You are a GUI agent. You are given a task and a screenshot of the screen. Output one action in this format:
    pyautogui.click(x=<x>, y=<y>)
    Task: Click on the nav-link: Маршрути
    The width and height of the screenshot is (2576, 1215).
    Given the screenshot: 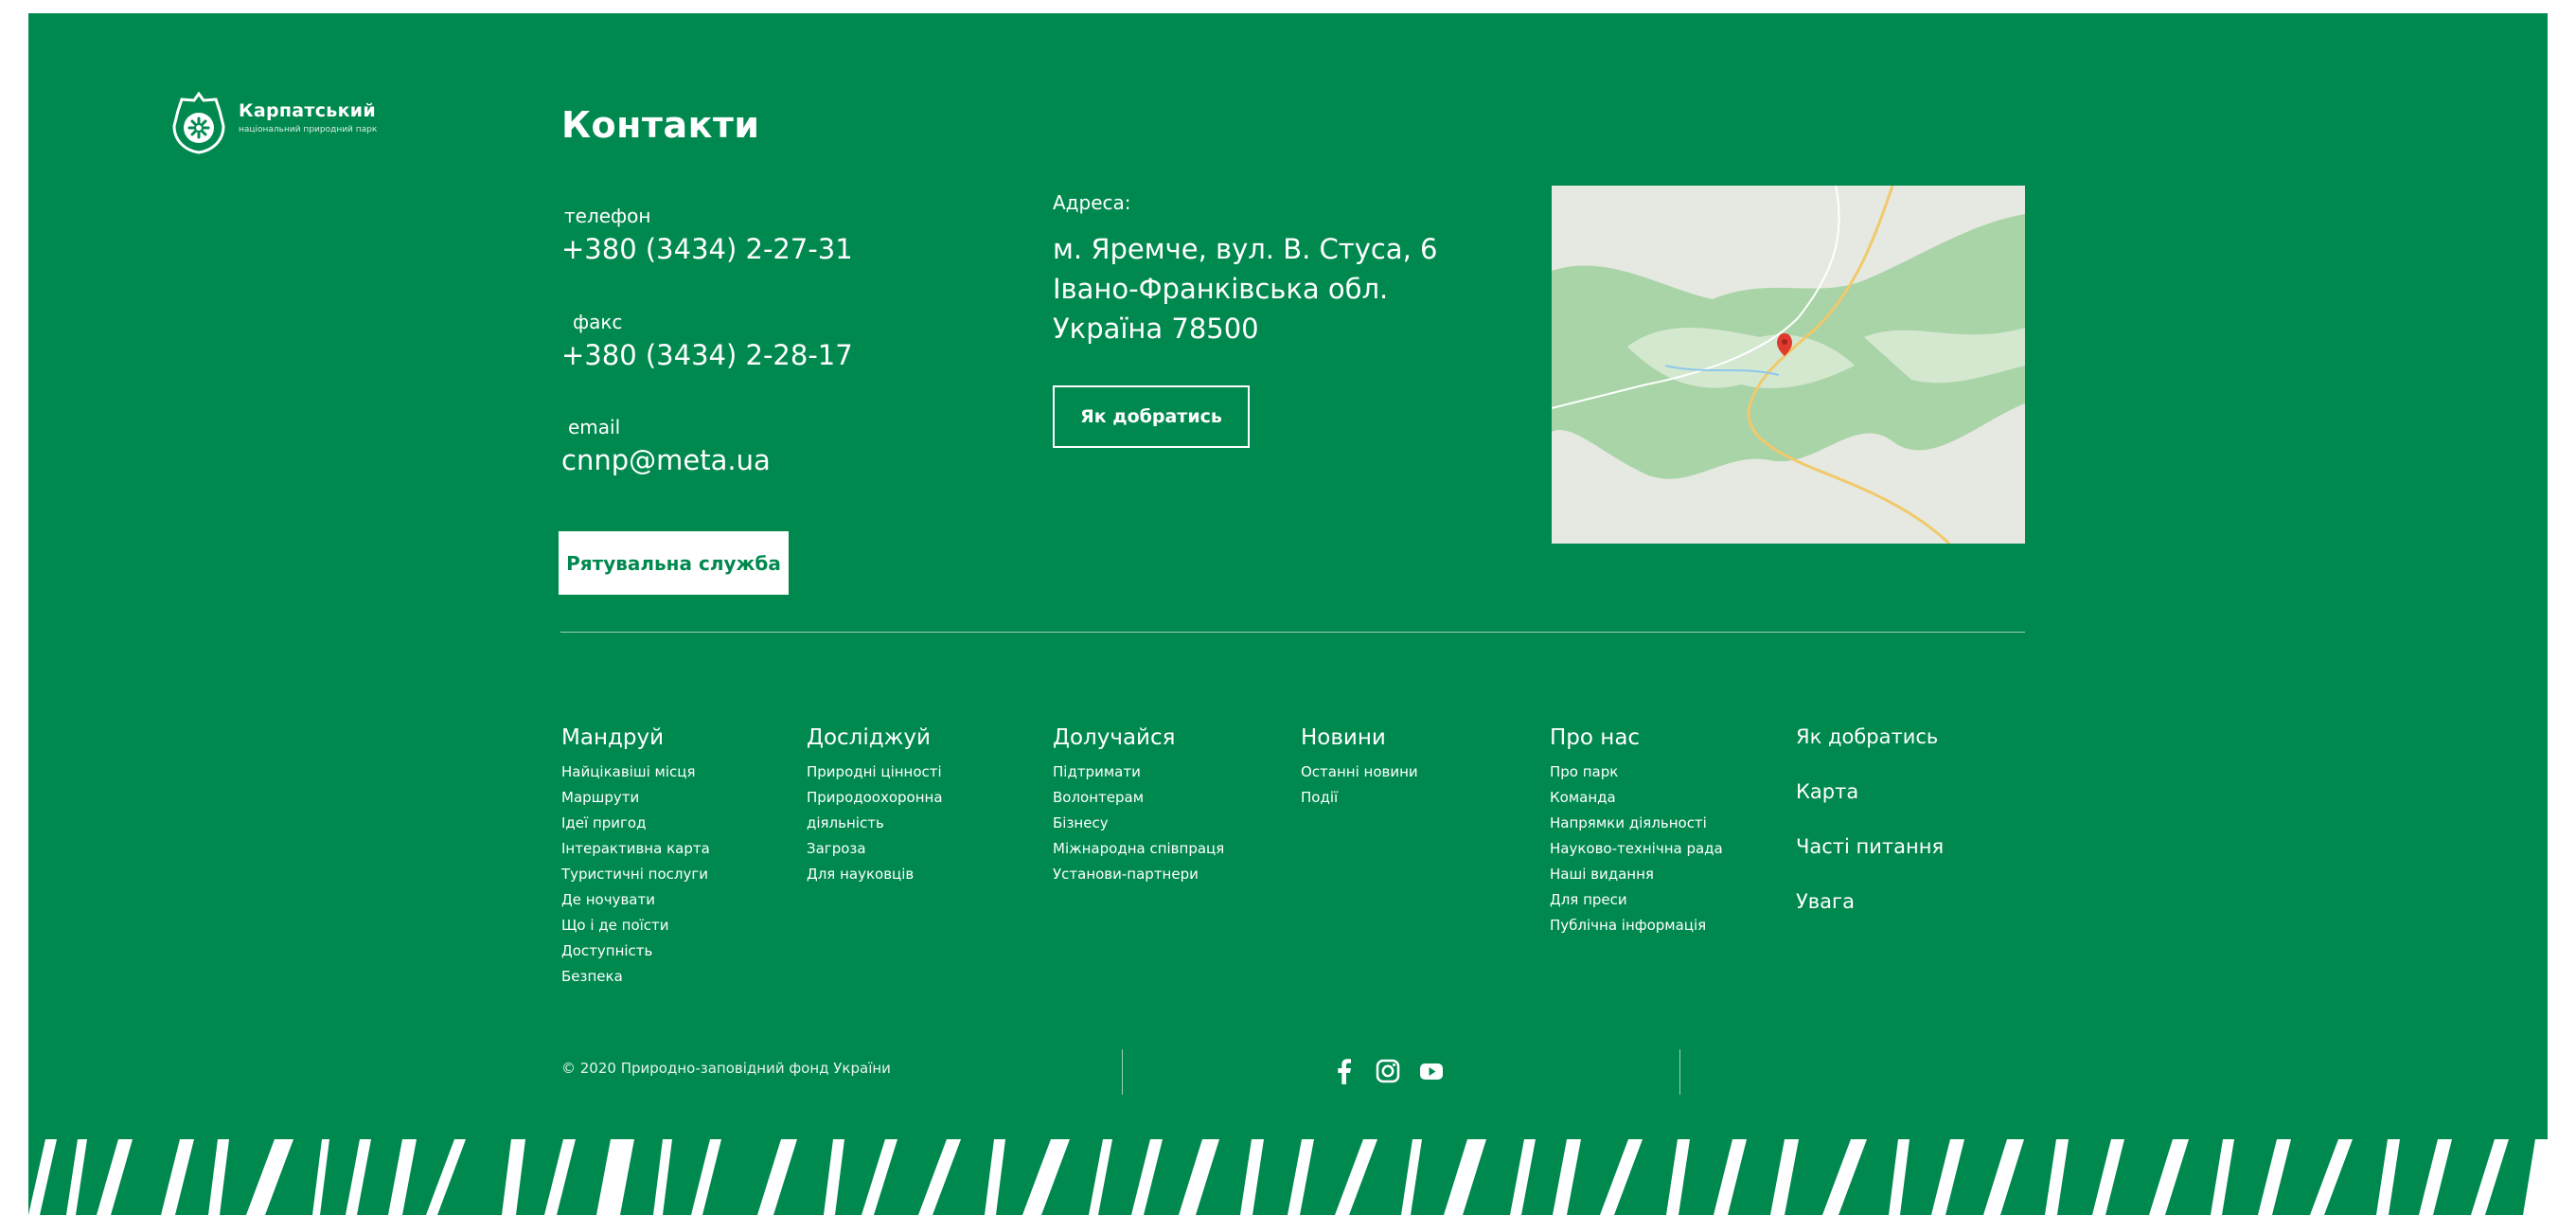 What is the action you would take?
    pyautogui.click(x=636, y=798)
    